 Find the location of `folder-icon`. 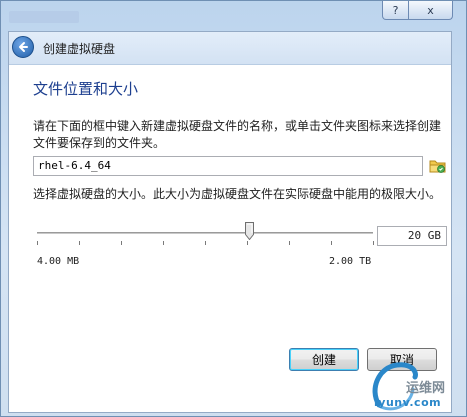

folder-icon is located at coordinates (437, 166).